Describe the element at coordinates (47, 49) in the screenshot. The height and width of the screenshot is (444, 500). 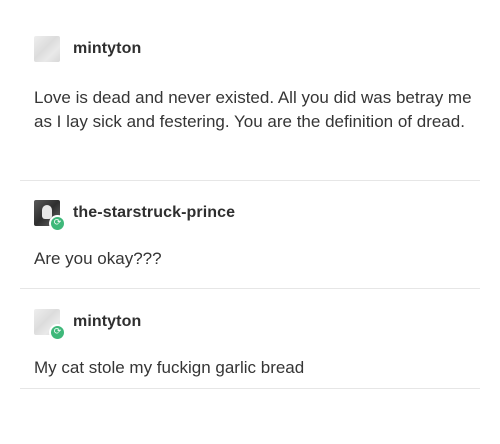
I see `user-avatar` at that location.